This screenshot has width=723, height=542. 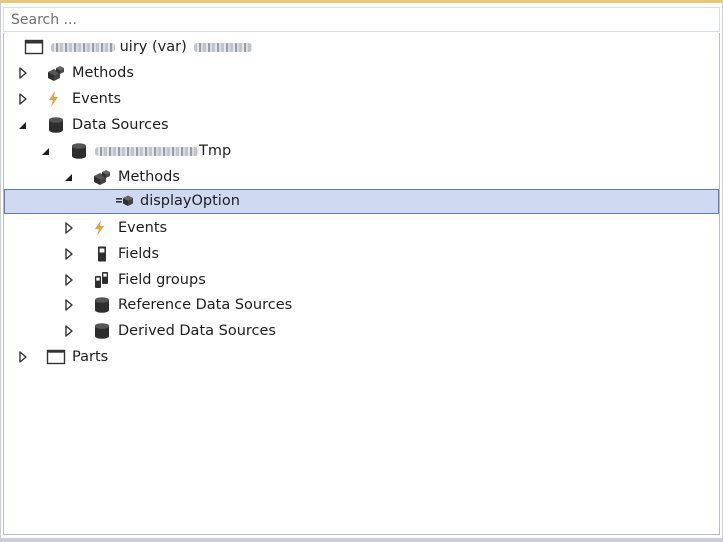 What do you see at coordinates (361, 280) in the screenshot?
I see `tree-item-field-groups: Field groups` at bounding box center [361, 280].